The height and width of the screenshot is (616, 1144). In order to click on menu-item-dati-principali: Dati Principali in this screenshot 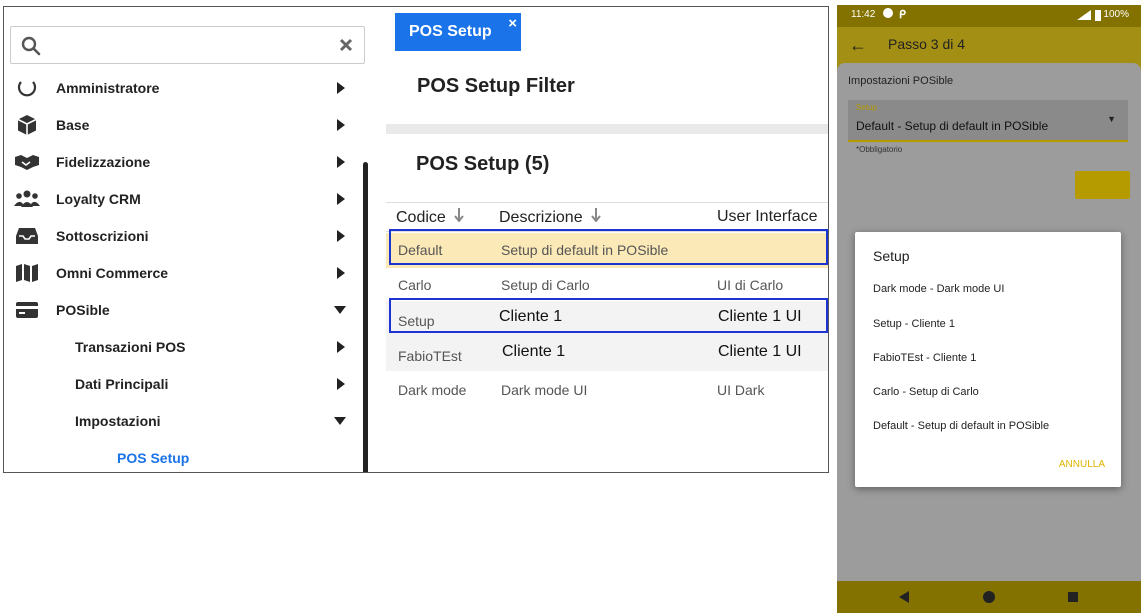, I will do `click(184, 384)`.